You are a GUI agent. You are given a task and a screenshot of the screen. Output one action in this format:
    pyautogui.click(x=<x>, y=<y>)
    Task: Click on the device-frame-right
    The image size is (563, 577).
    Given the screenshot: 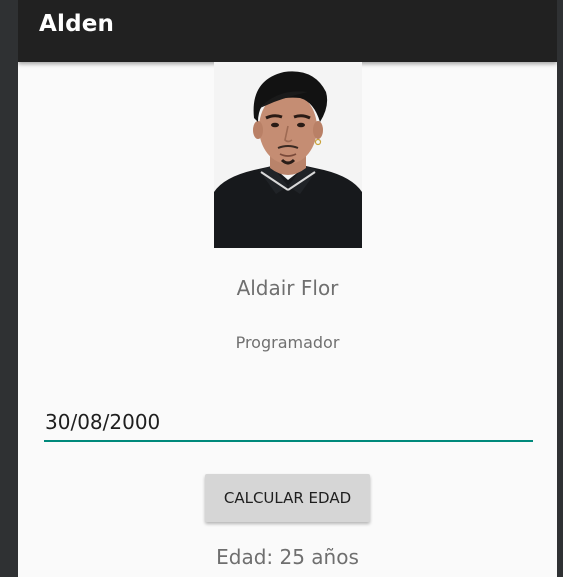 What is the action you would take?
    pyautogui.click(x=560, y=288)
    